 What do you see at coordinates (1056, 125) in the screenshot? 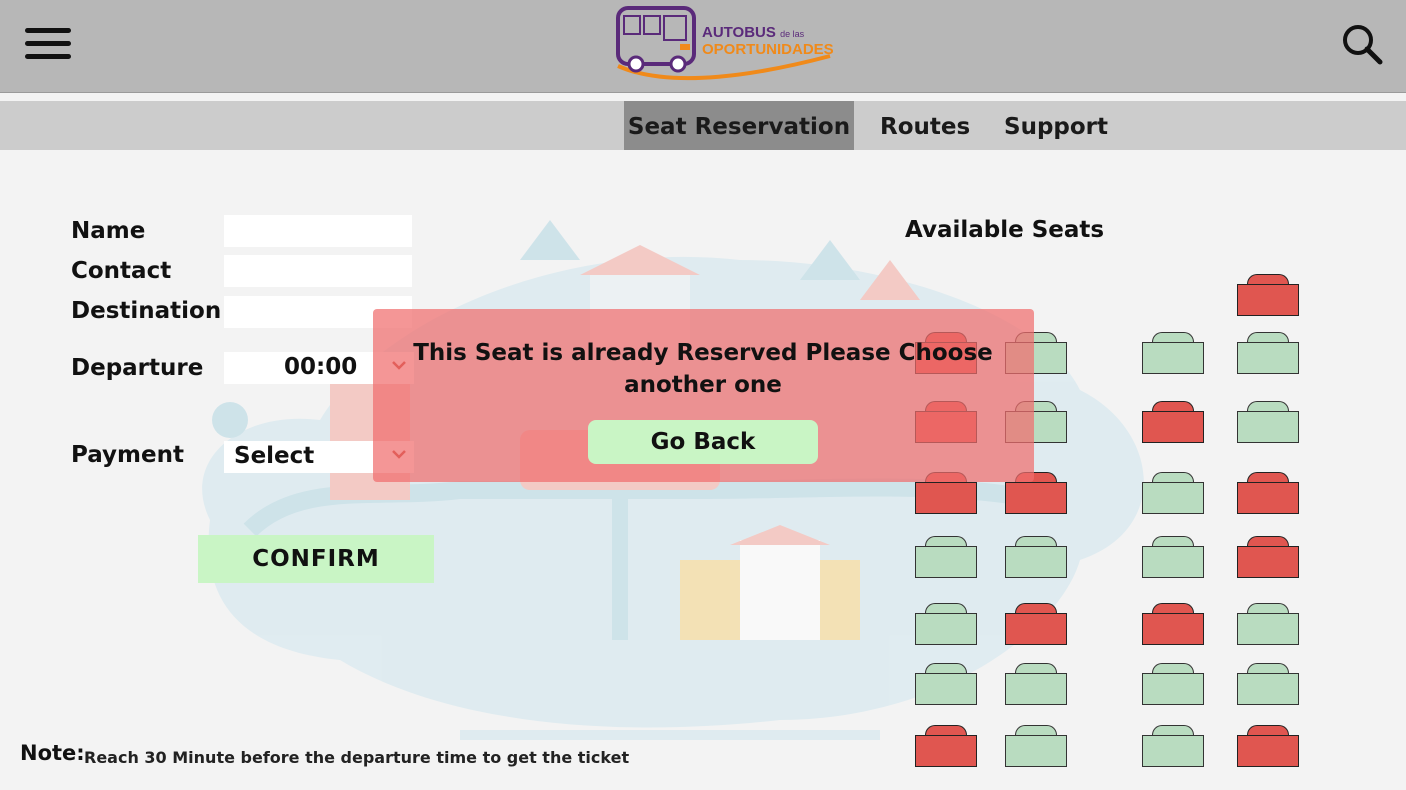
I see `tab-support: Support` at bounding box center [1056, 125].